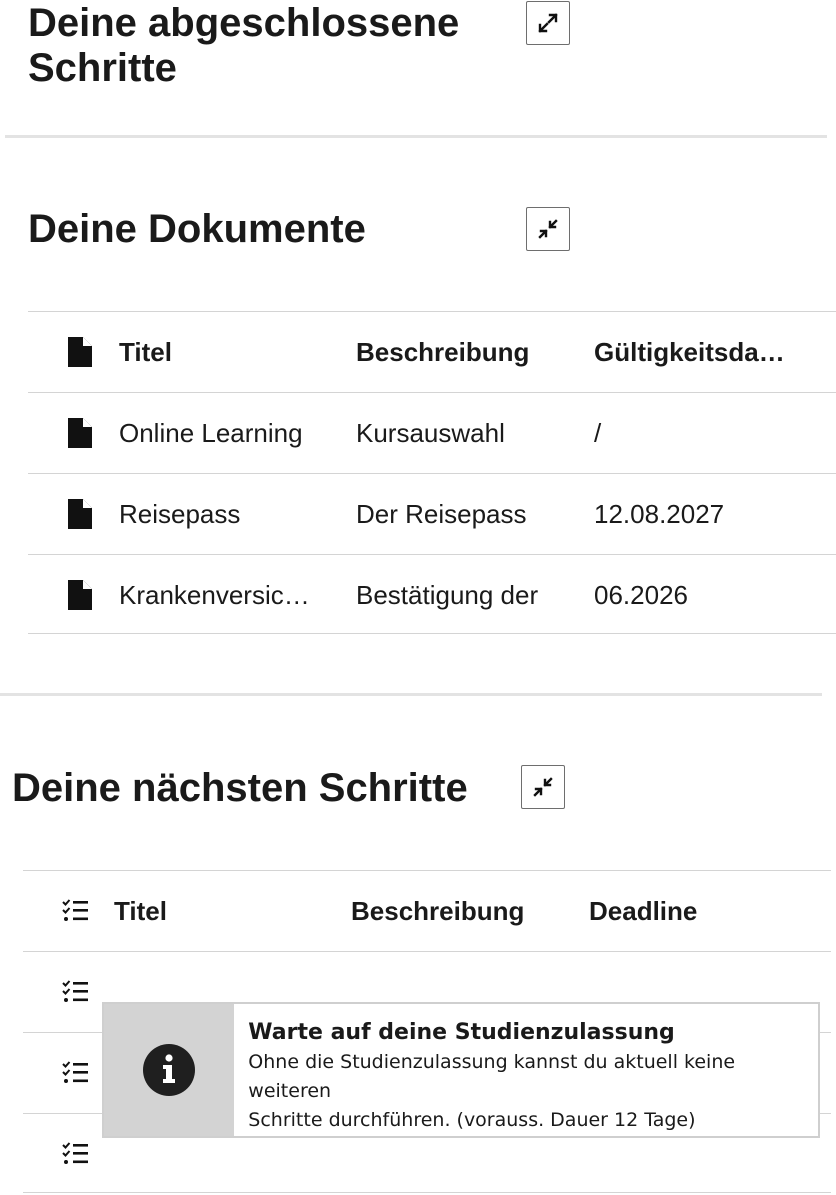 This screenshot has height=1195, width=836. I want to click on info-icon-panel, so click(169, 1070).